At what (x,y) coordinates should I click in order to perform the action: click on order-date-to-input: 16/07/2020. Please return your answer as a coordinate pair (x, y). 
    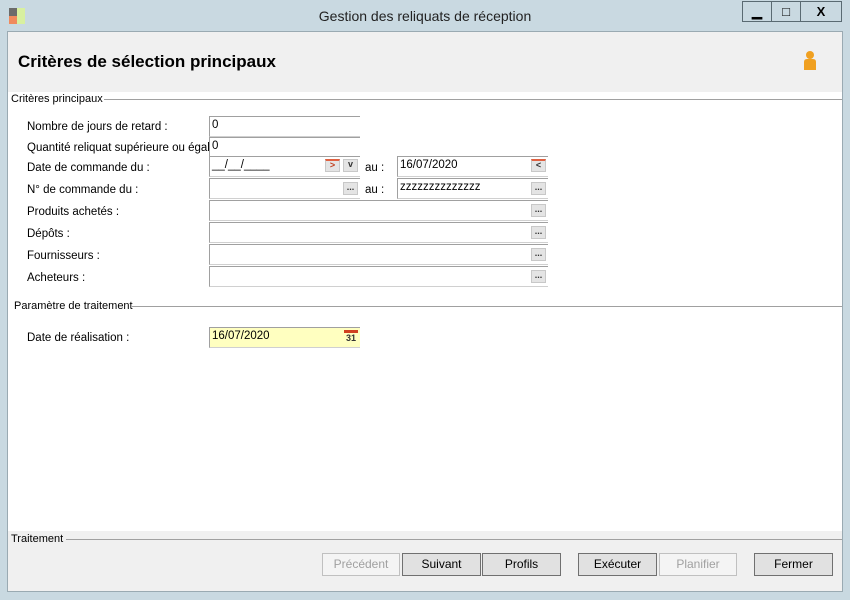
    Looking at the image, I should click on (472, 166).